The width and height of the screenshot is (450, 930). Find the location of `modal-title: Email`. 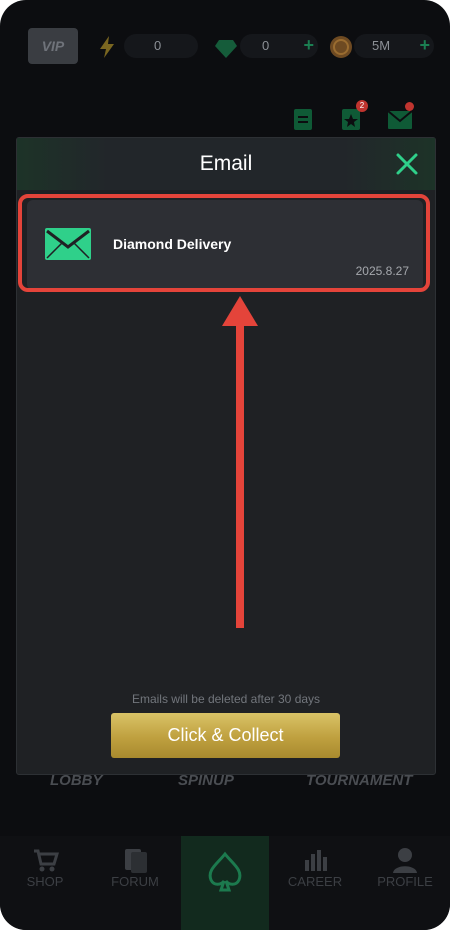

modal-title: Email is located at coordinates (226, 163).